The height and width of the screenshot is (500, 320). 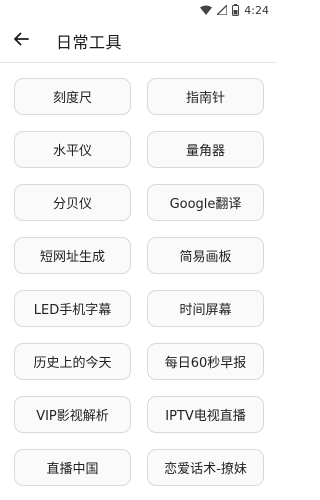 I want to click on tool-button-drawing-board: 简易画板, so click(x=205, y=255).